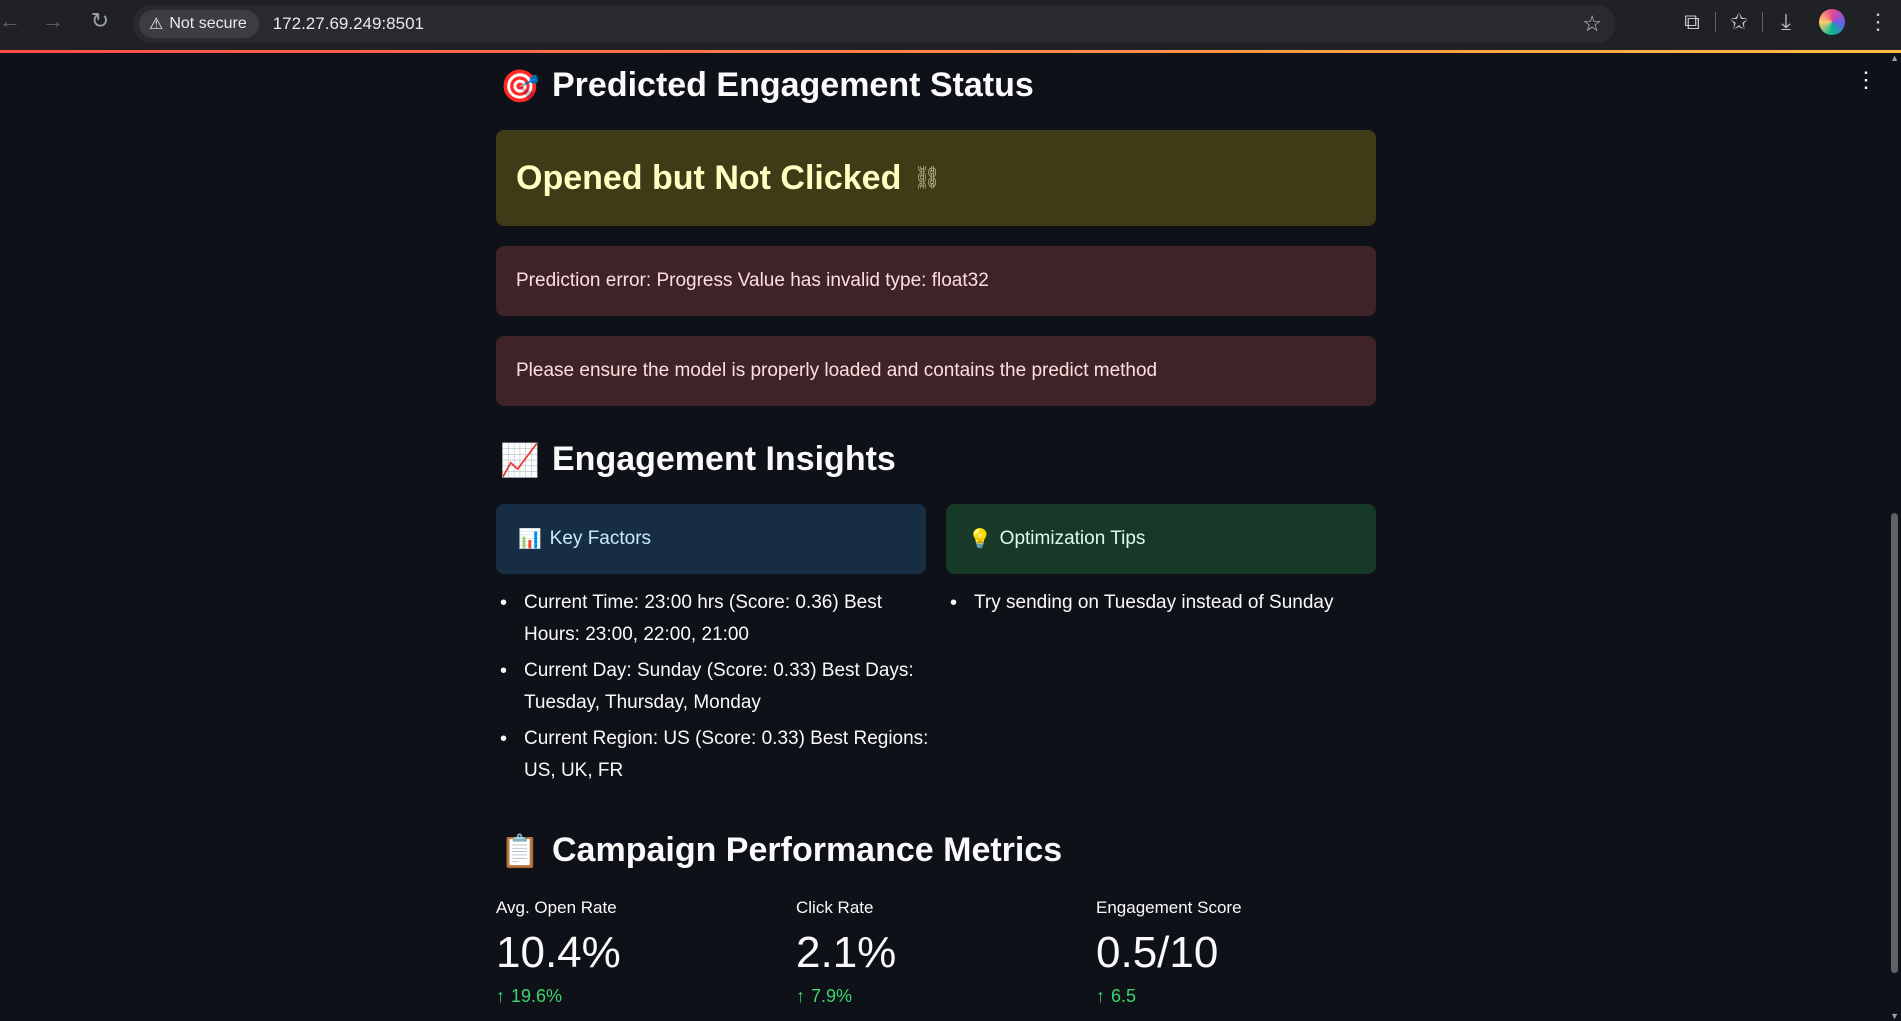 This screenshot has width=1901, height=1021. I want to click on address-bar: ⚠ Not secure 172.27.69.249:8501 ☆, so click(874, 24).